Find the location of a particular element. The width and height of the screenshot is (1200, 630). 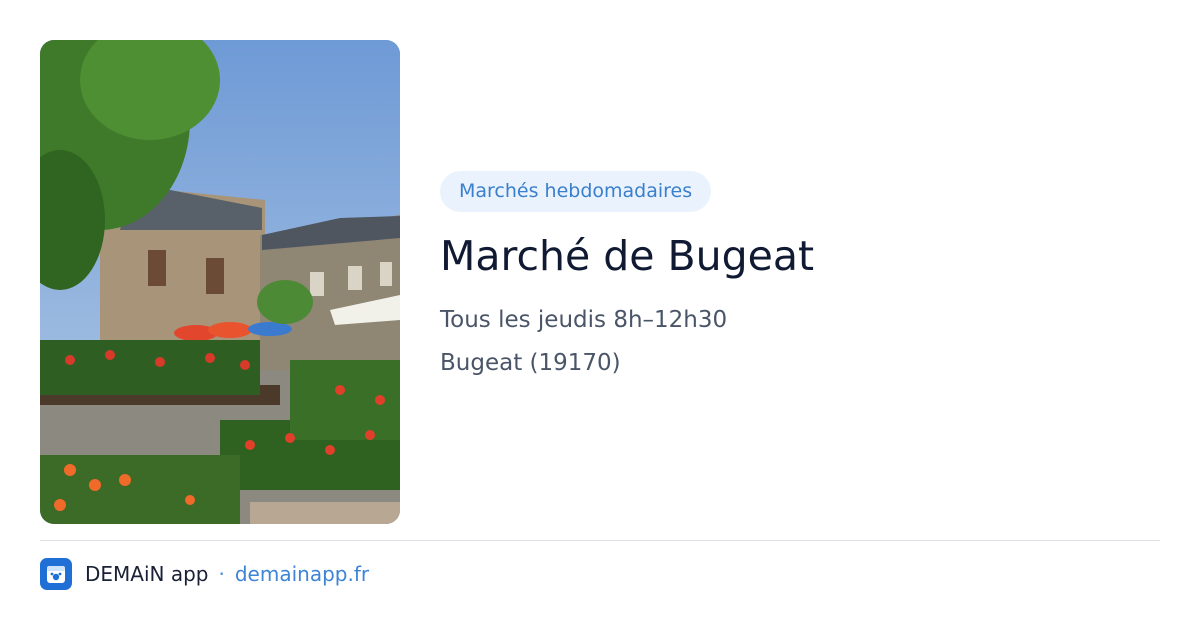

event-title: Marché de Bugeat is located at coordinates (627, 256).